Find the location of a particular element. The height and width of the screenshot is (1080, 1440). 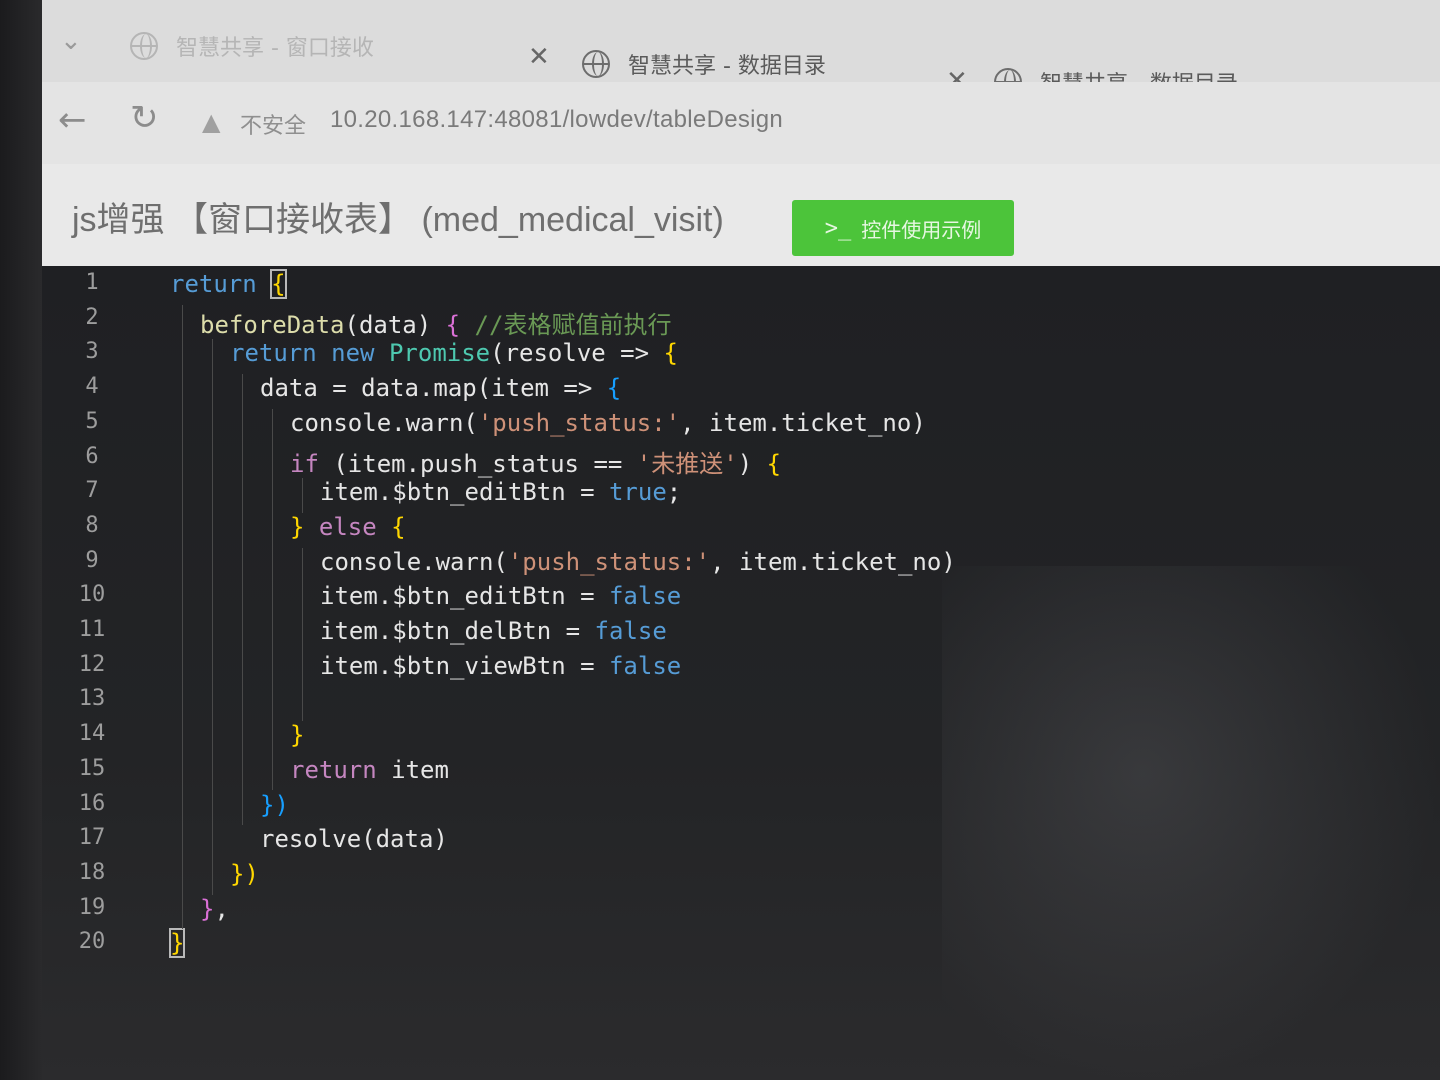

code-token: item.$btn_delBtn = is located at coordinates (457, 631).